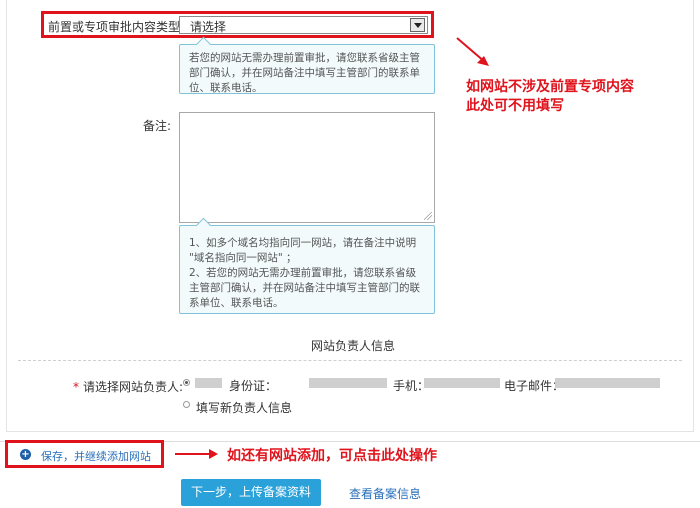 The width and height of the screenshot is (700, 508). I want to click on owner-select-label: * 请选择网站负责人:, so click(128, 386).